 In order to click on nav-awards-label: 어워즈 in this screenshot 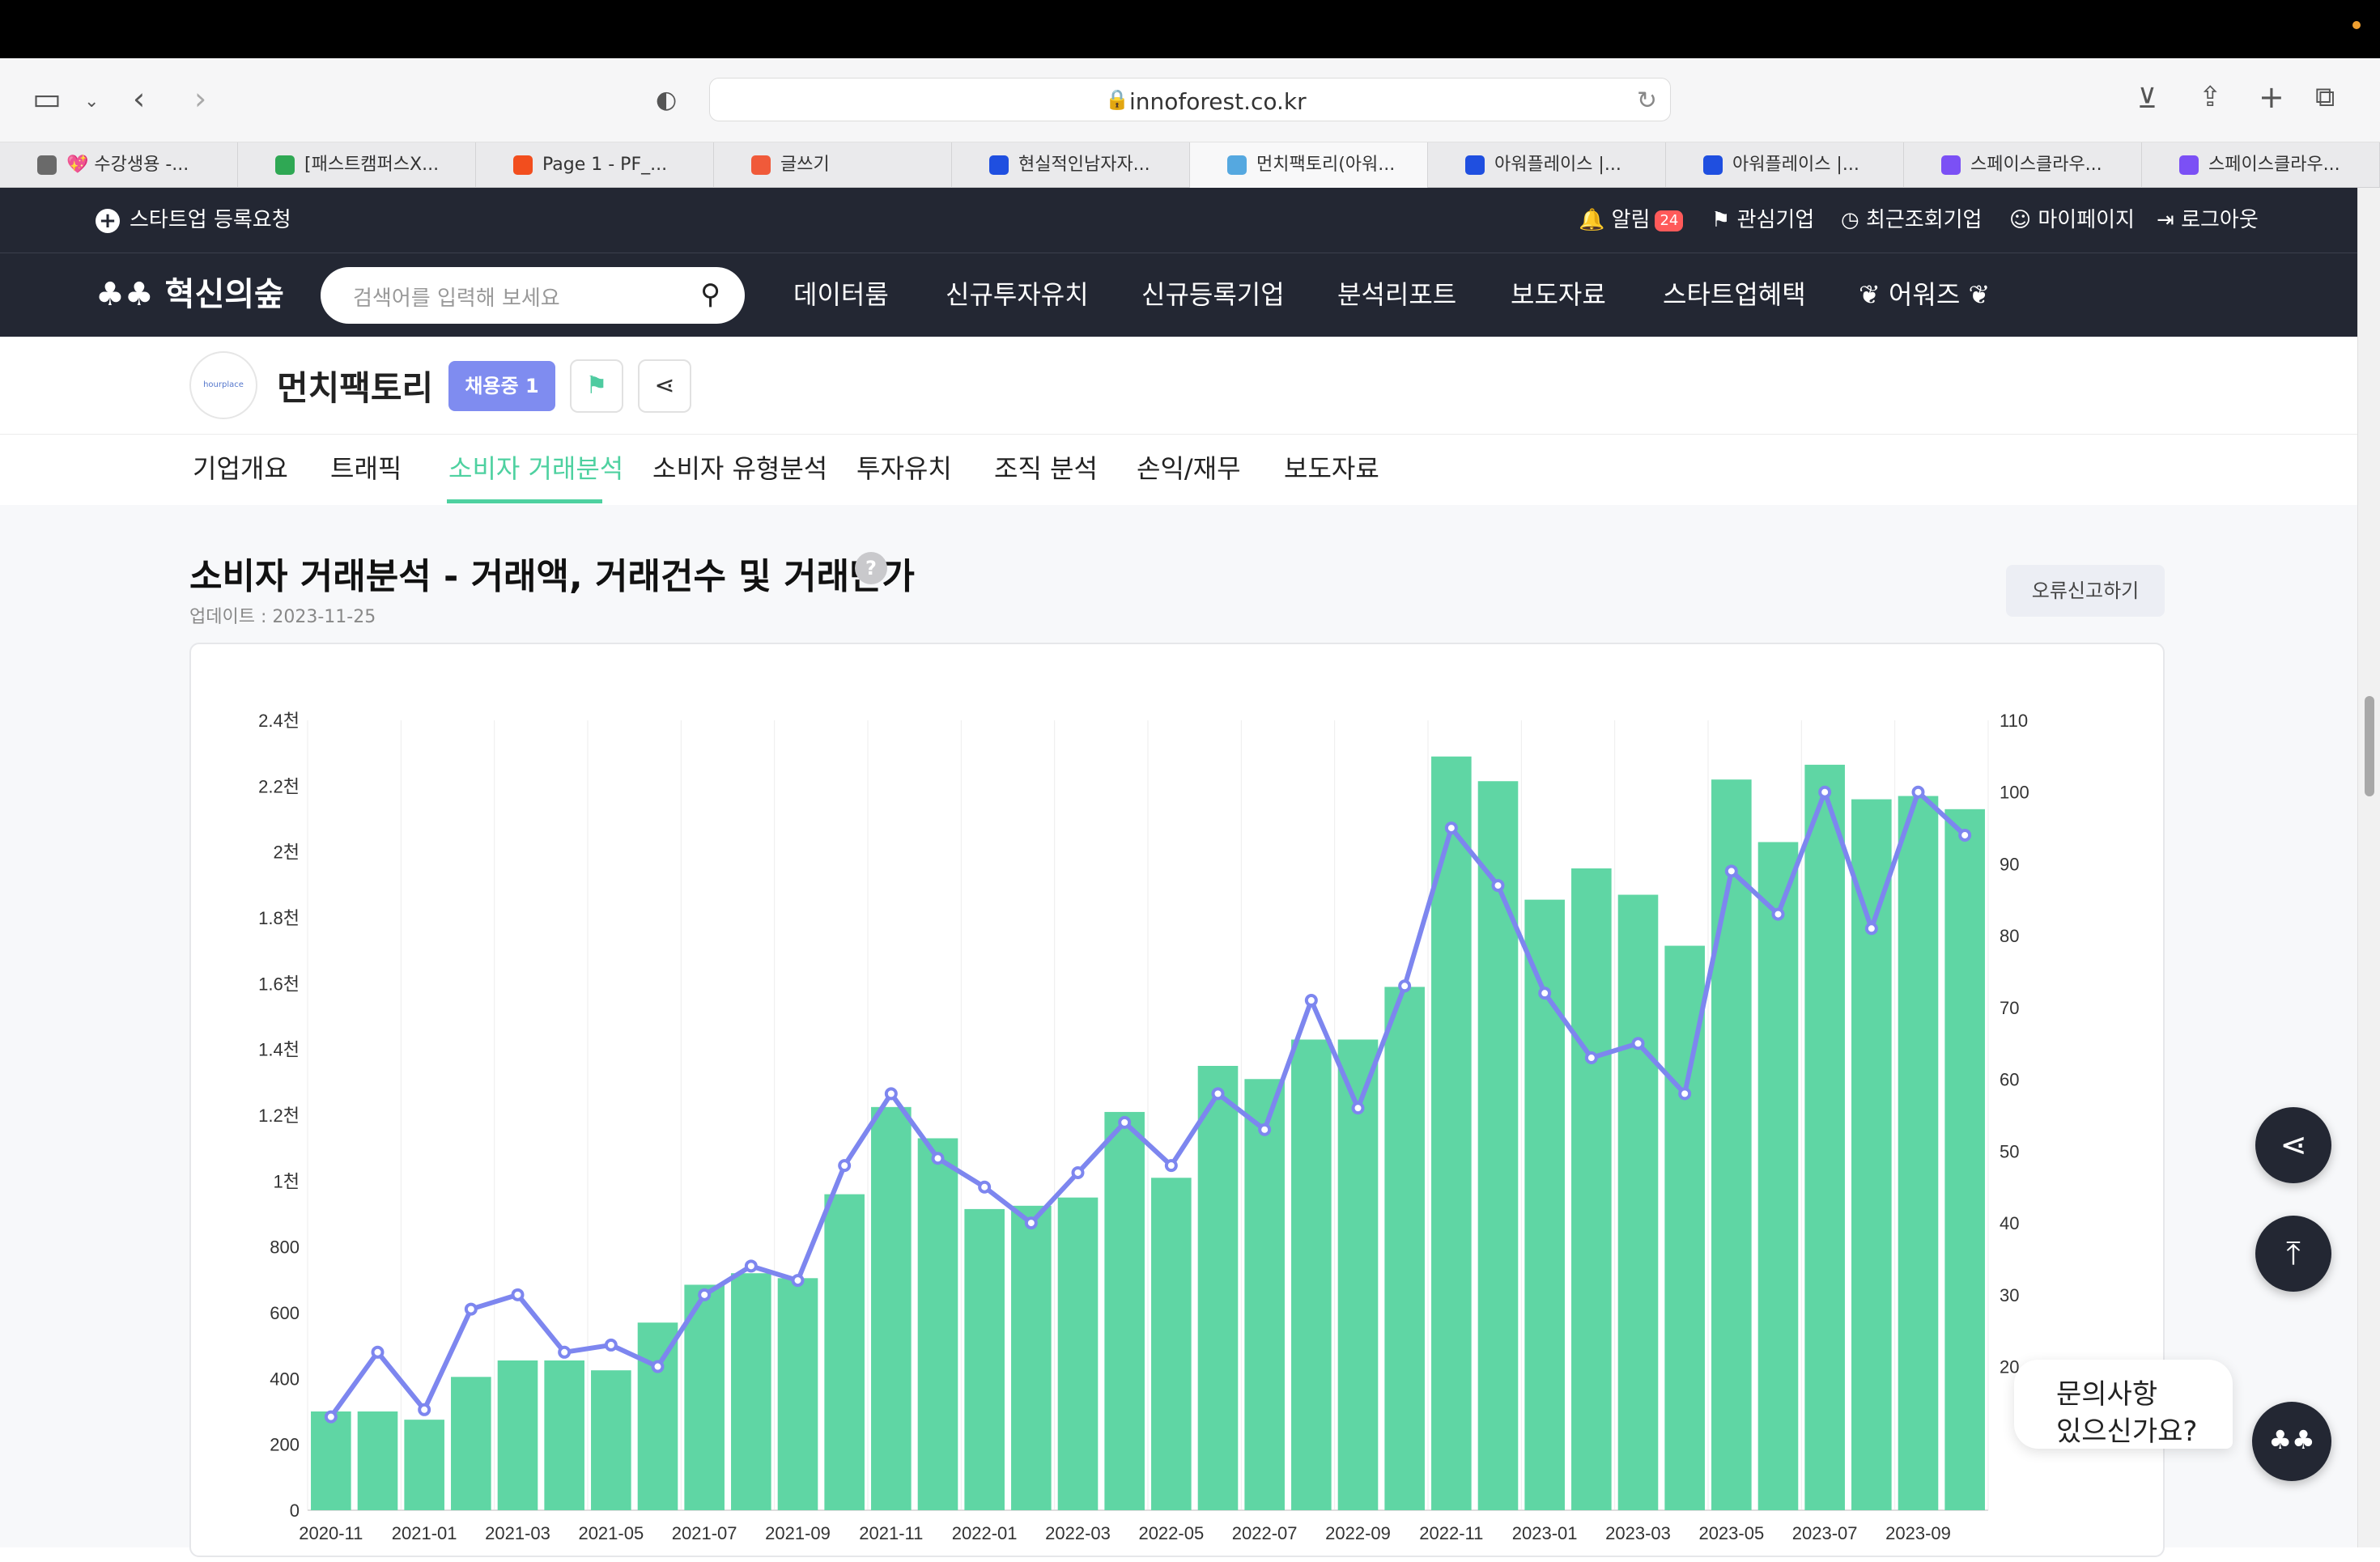, I will do `click(1925, 294)`.